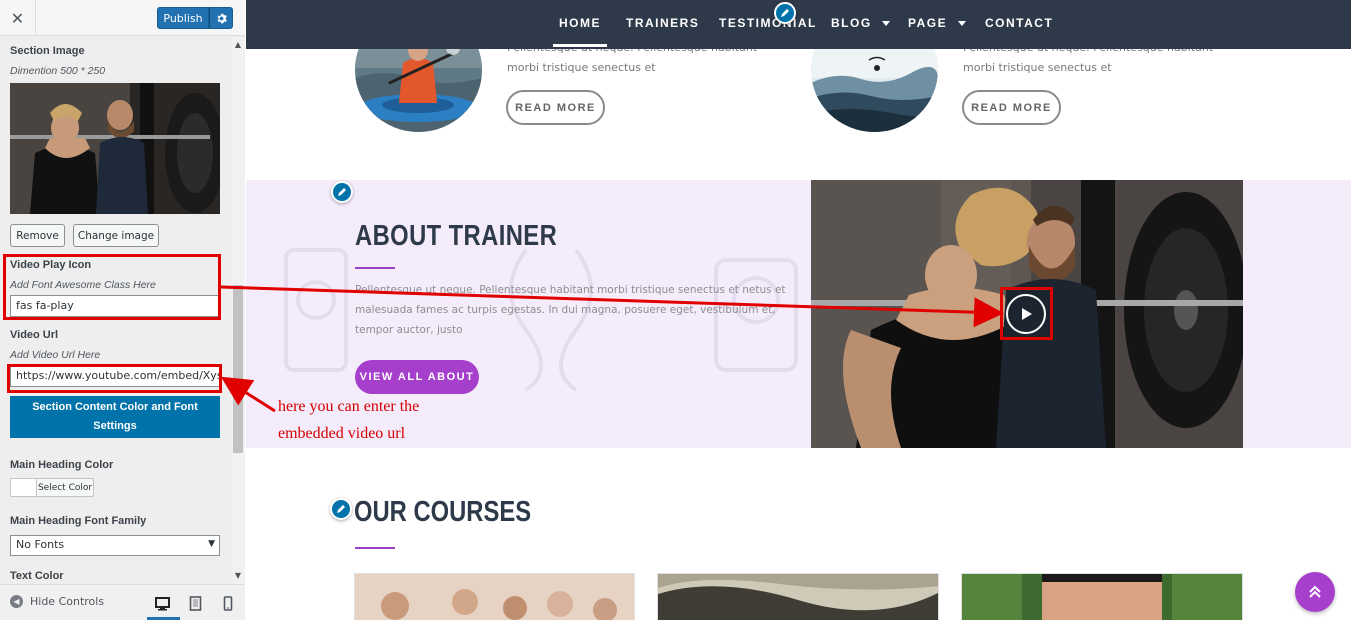  What do you see at coordinates (580, 45) in the screenshot?
I see `nav-home-active-indicator` at bounding box center [580, 45].